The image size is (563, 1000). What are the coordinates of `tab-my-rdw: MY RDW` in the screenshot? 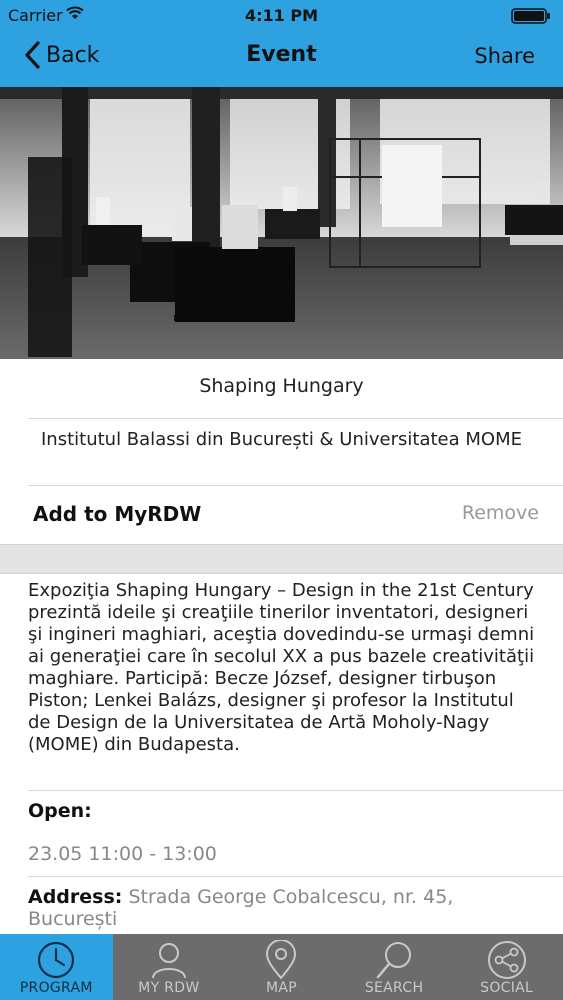 It's located at (169, 967).